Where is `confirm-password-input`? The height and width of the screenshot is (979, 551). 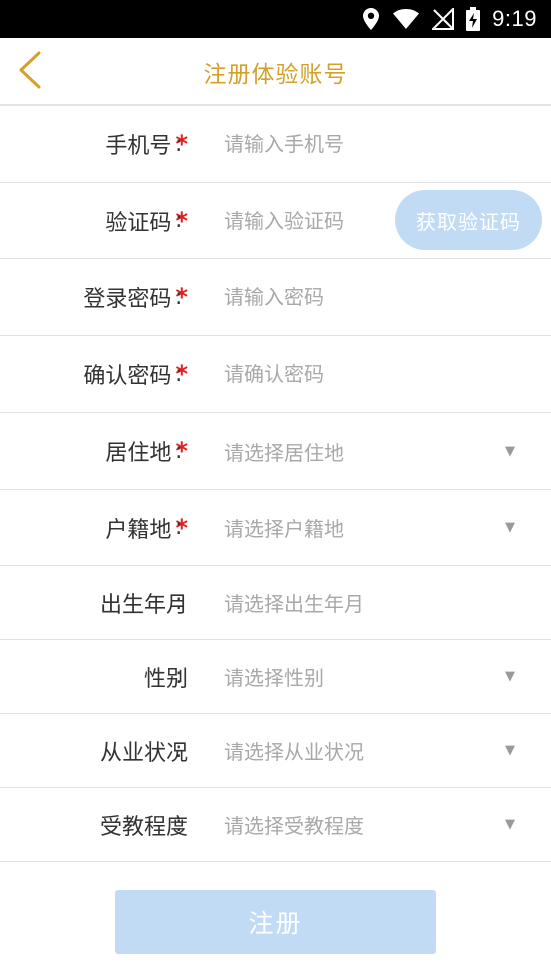
confirm-password-input is located at coordinates (364, 374).